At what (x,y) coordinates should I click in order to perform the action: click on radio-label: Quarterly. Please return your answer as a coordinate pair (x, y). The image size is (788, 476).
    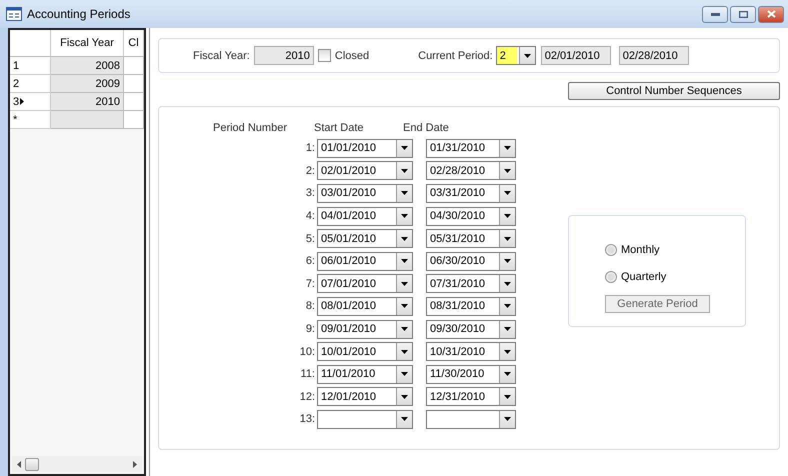
    Looking at the image, I should click on (643, 276).